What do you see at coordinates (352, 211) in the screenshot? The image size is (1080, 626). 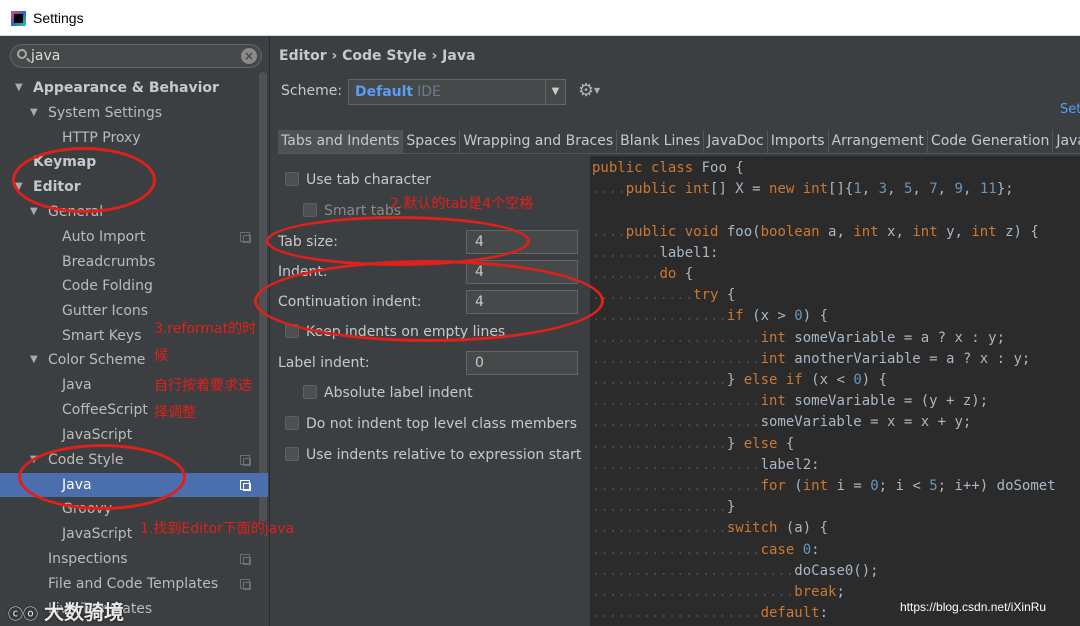 I see `smart-tabs-checkbox: Smart tabs` at bounding box center [352, 211].